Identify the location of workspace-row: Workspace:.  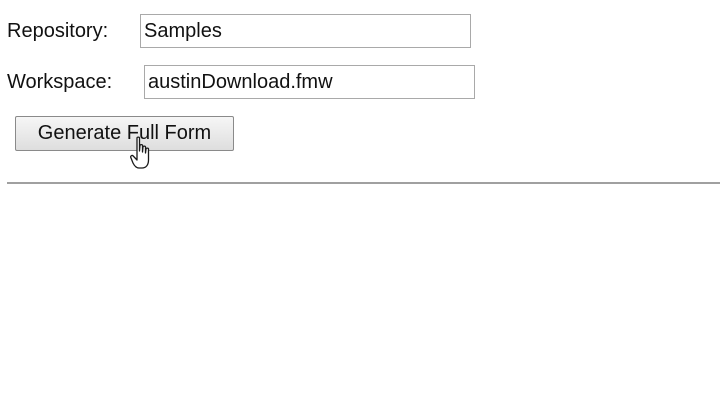
(241, 82).